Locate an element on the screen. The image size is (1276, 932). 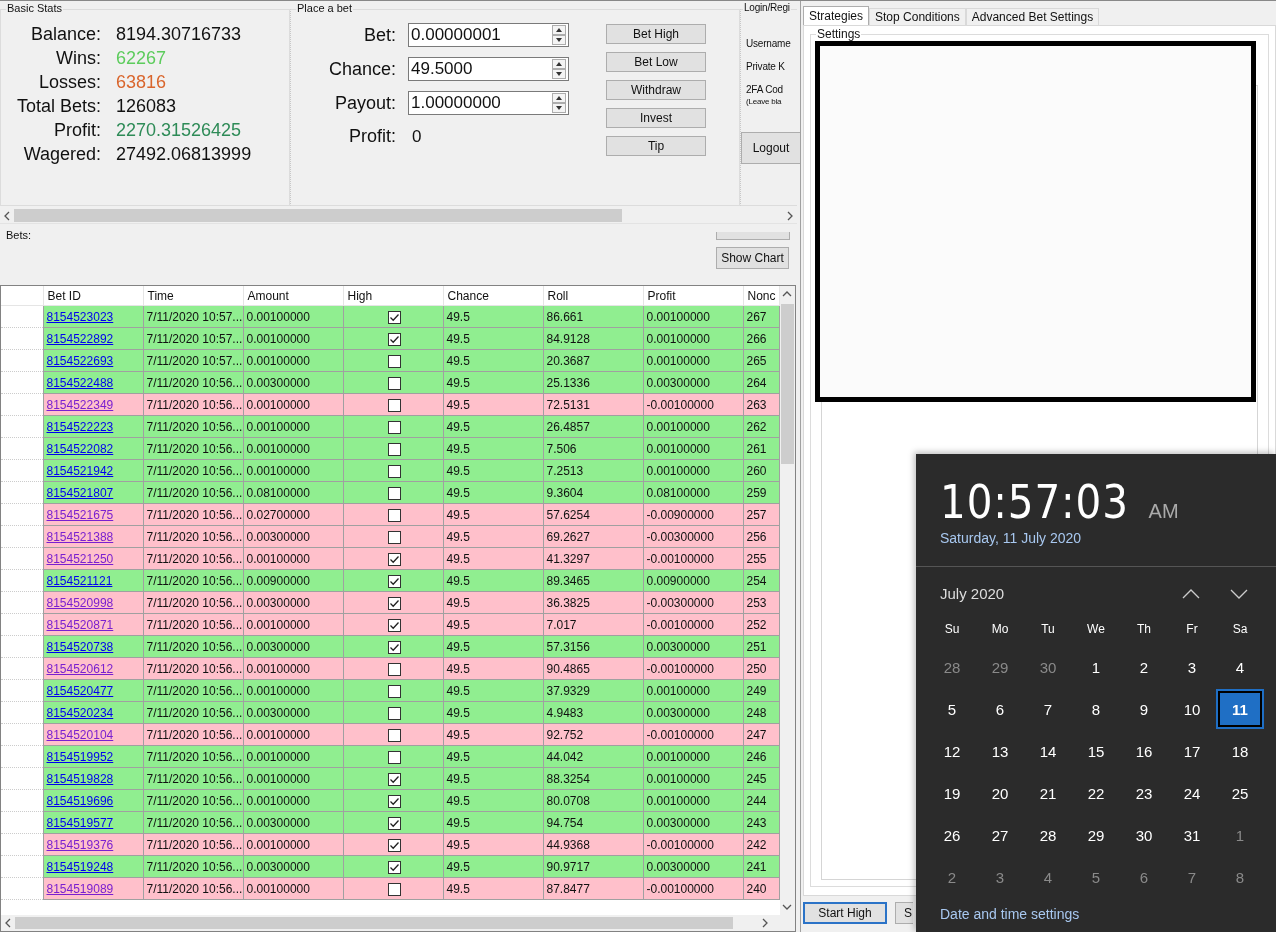
scroll-down-icon is located at coordinates (787, 907).